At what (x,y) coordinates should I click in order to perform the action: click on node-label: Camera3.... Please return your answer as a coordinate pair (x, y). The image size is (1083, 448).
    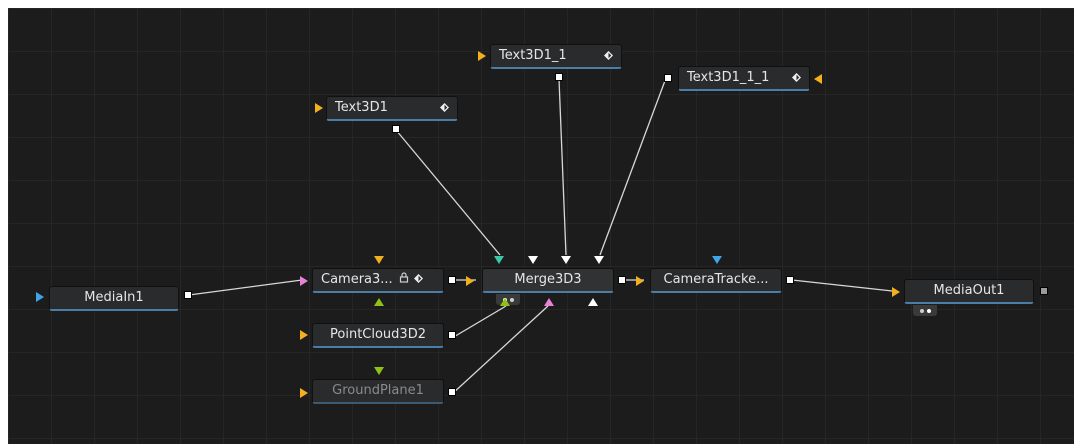
    Looking at the image, I should click on (357, 279).